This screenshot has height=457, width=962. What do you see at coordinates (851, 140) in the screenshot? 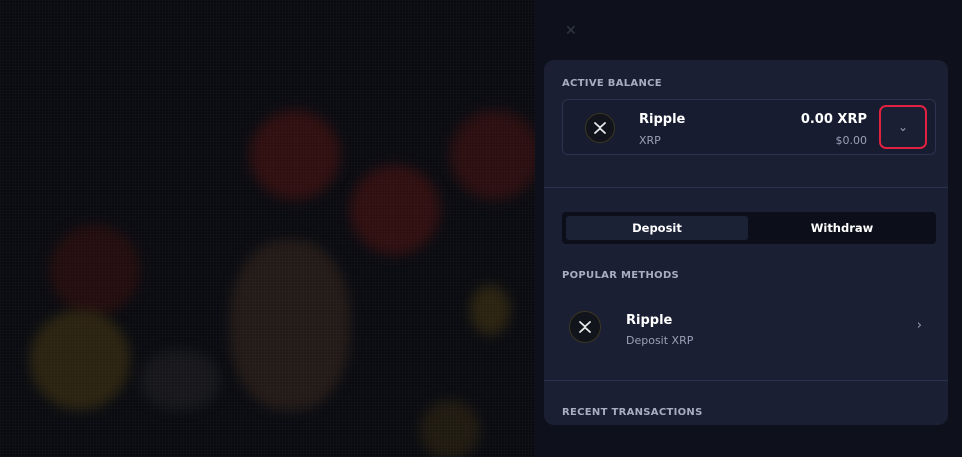
I see `balance-usd-value: $0.00` at bounding box center [851, 140].